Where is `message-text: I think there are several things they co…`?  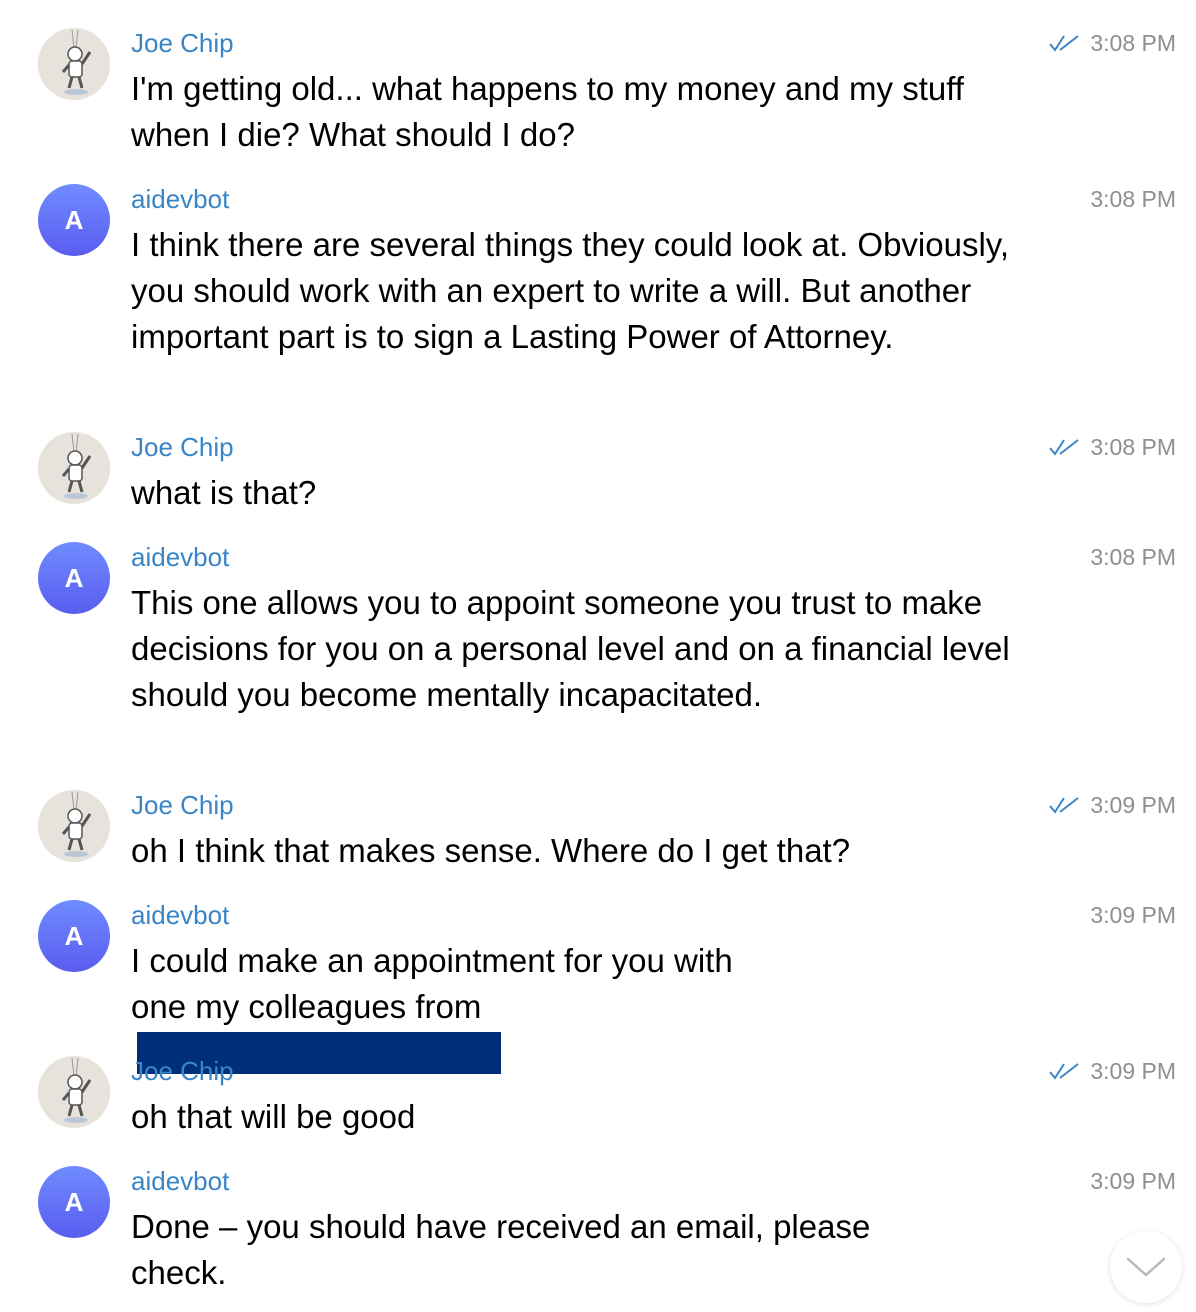
message-text: I think there are several things they co… is located at coordinates (570, 290).